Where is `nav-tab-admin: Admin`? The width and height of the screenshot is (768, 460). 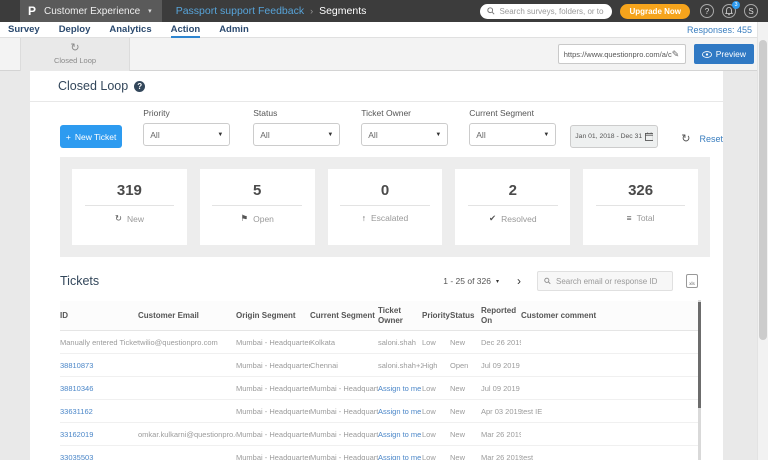
nav-tab-admin: Admin is located at coordinates (234, 30).